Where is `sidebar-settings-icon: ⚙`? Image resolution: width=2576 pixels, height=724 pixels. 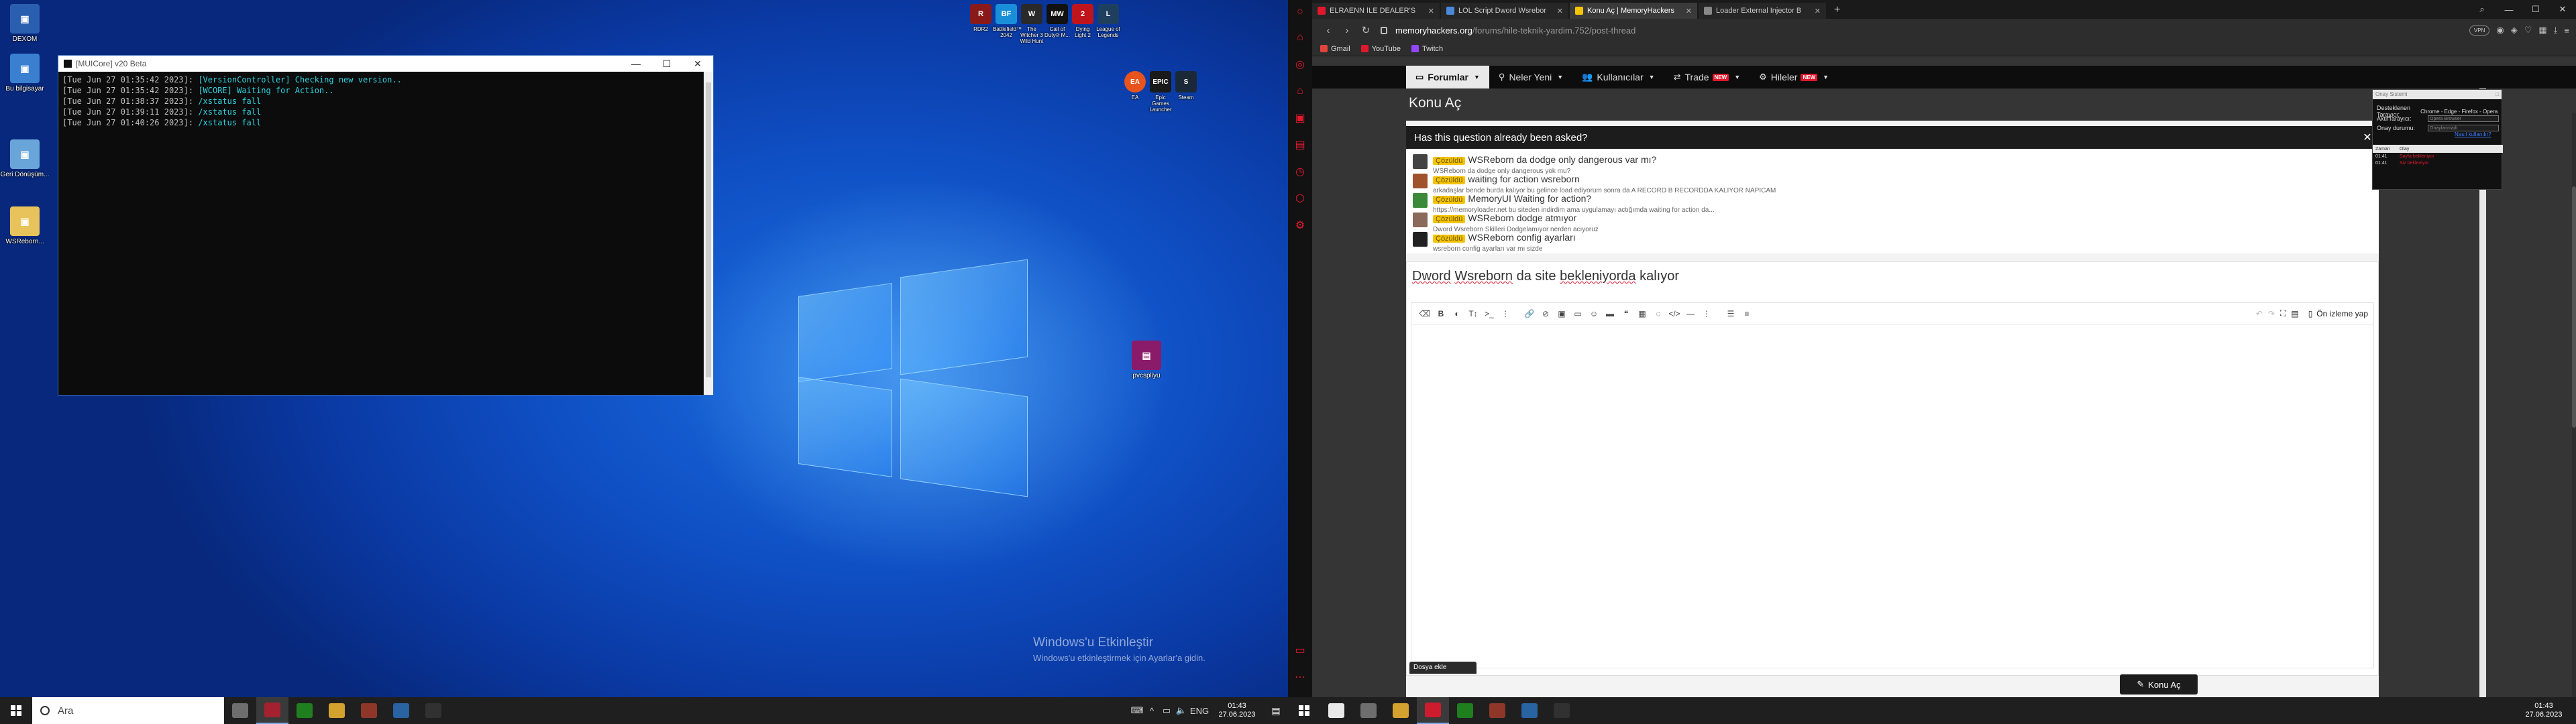 sidebar-settings-icon: ⚙ is located at coordinates (1300, 225).